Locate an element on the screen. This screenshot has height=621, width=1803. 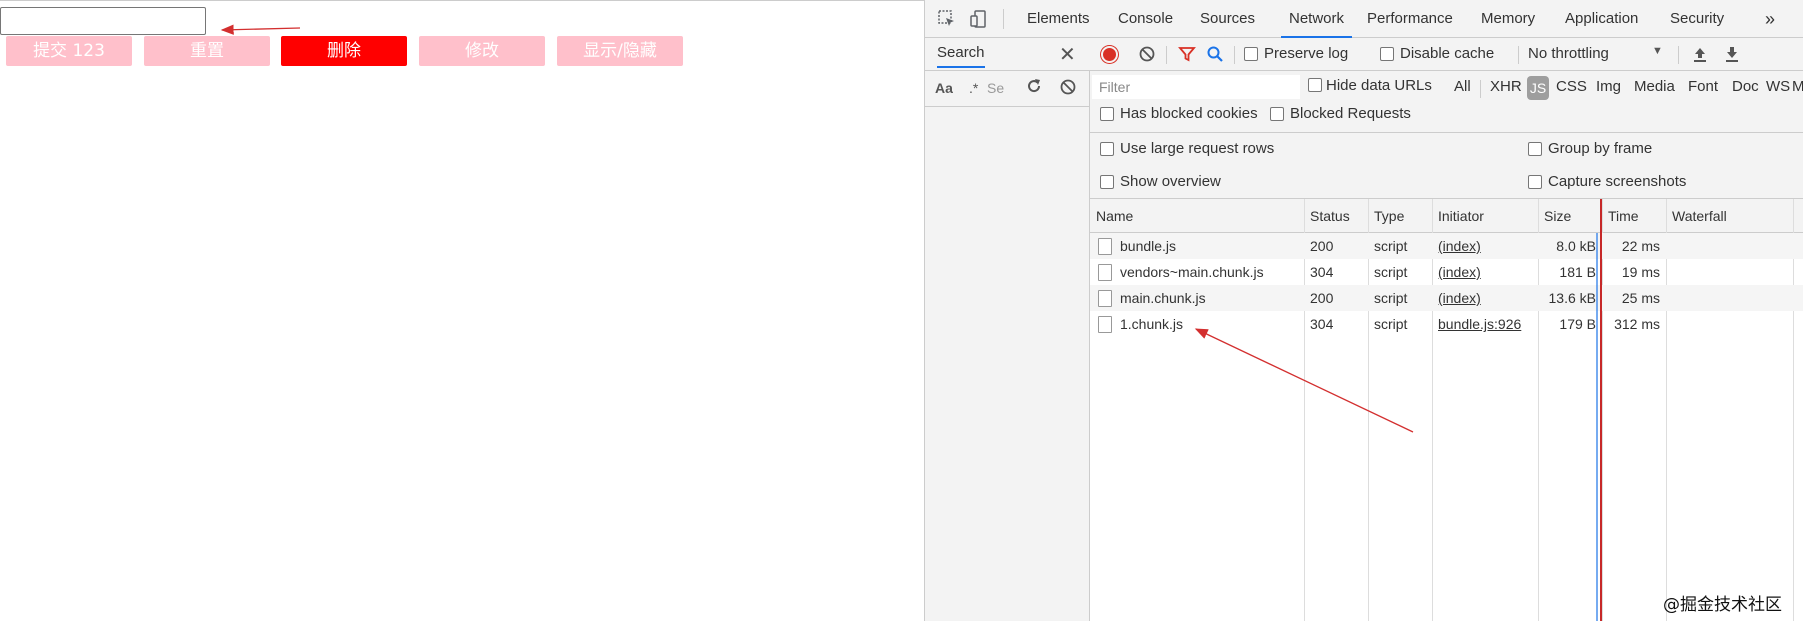
hide-data-urls-label: Hide data URLs is located at coordinates (1379, 85).